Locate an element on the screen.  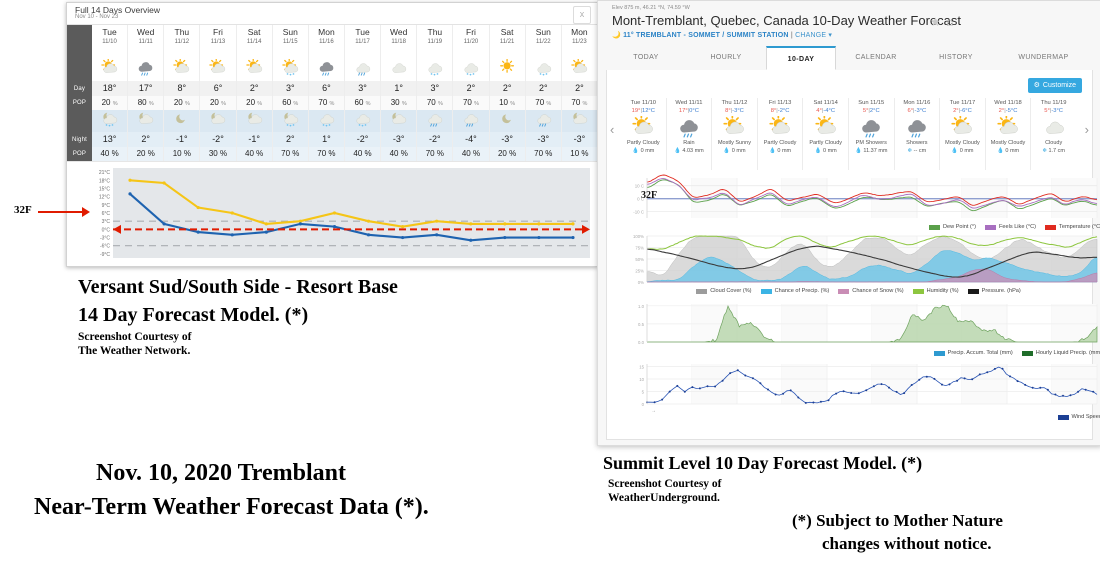
day-card-5: Sun 11/15 5°|2°C PM Showers 💧 11.37 mm is located at coordinates (872, 134).